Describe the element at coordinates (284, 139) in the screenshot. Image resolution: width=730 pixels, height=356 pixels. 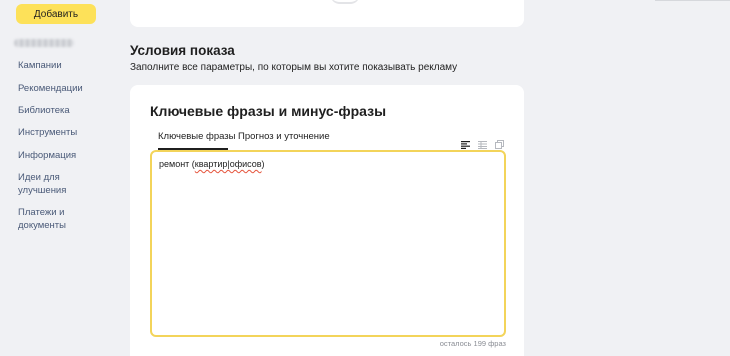
I see `tab-forecast: Прогноз и уточнение` at that location.